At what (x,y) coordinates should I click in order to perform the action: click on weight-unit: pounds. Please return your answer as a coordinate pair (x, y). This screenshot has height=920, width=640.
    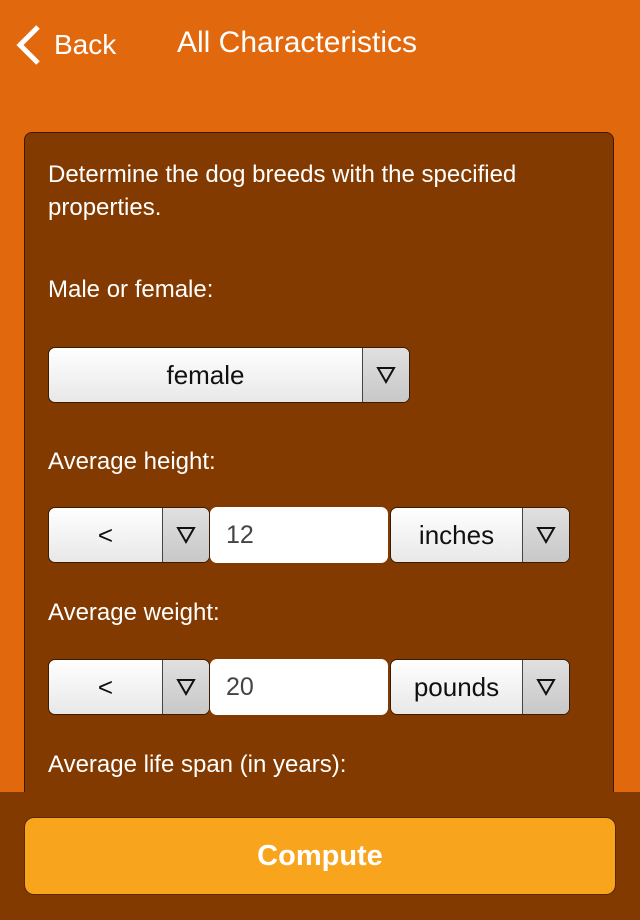
    Looking at the image, I should click on (456, 686).